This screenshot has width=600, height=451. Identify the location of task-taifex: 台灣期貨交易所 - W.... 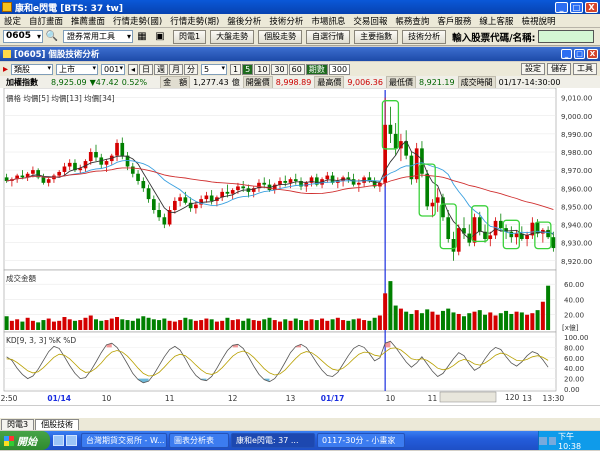
(124, 440).